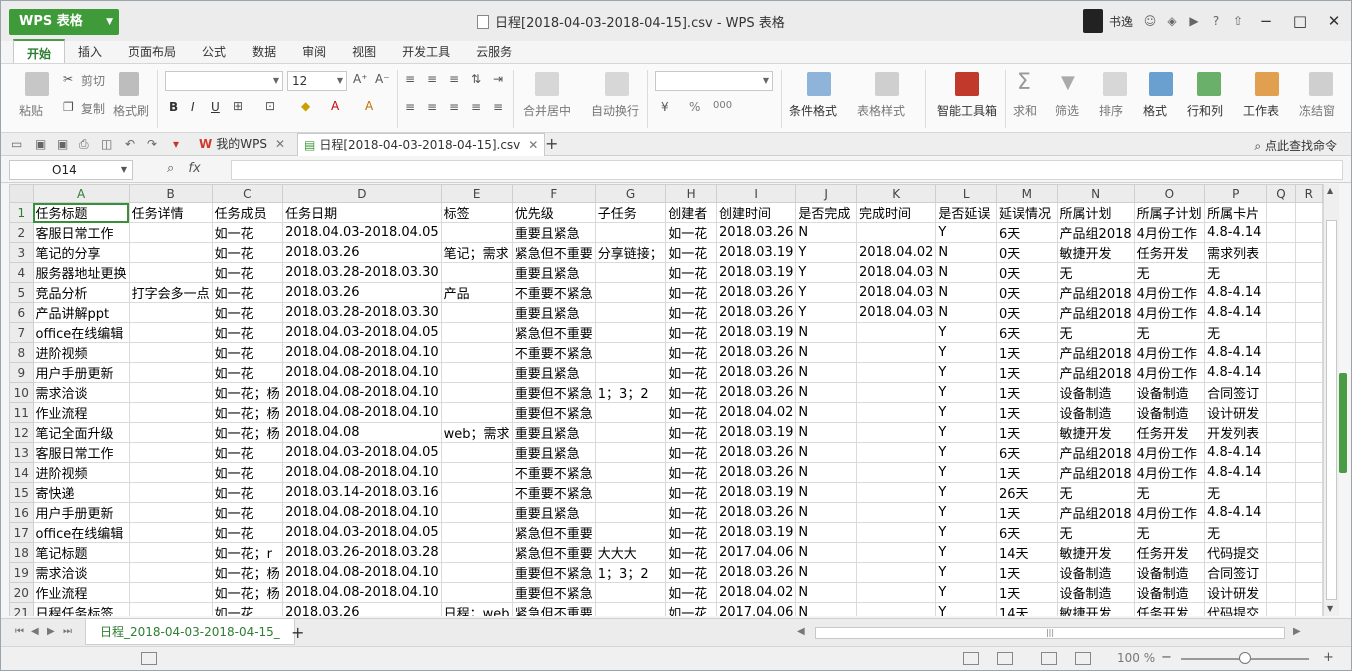 The image size is (1352, 671). Describe the element at coordinates (314, 51) in the screenshot. I see `tab-review: 审阅` at that location.